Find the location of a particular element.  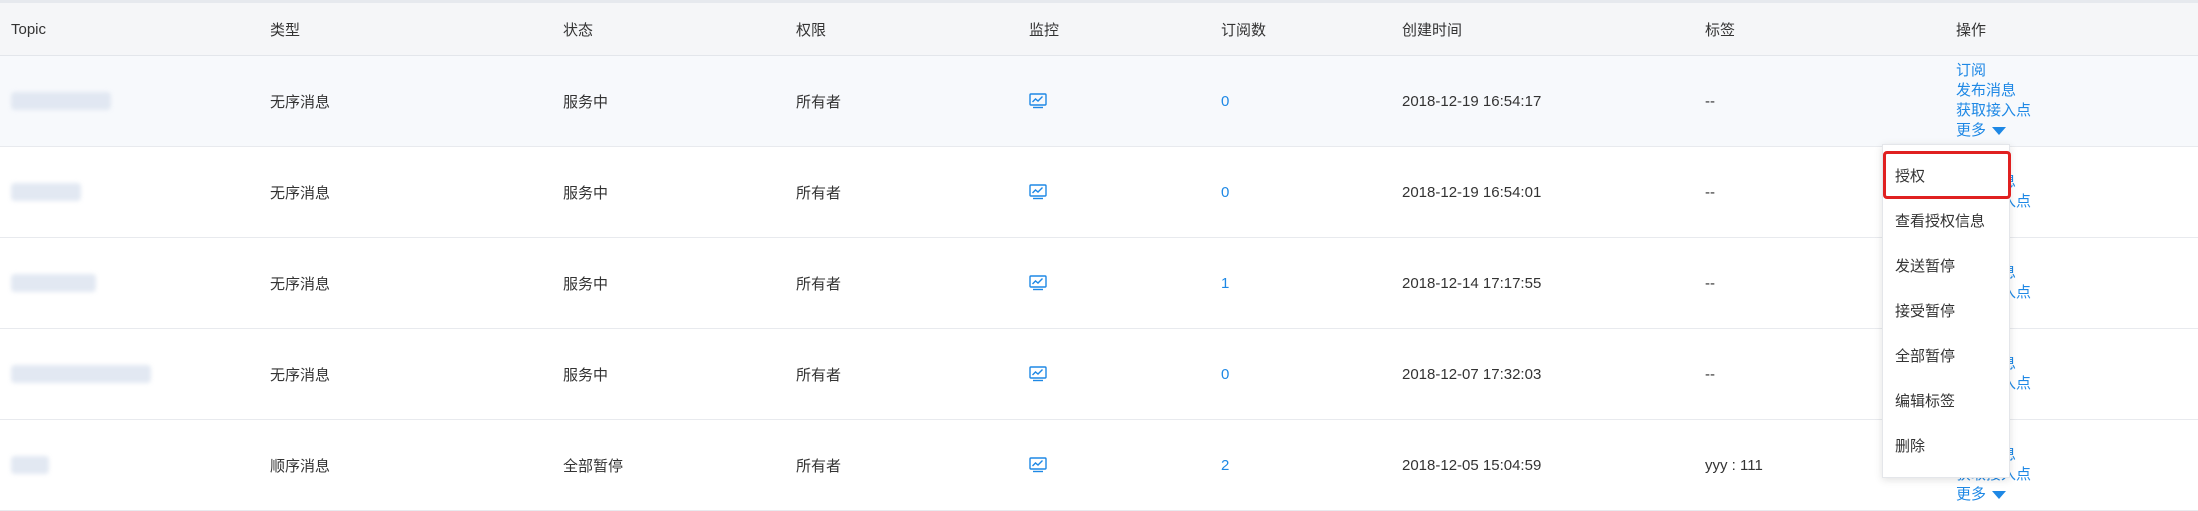

row-status: 全部暂停 is located at coordinates (593, 466).